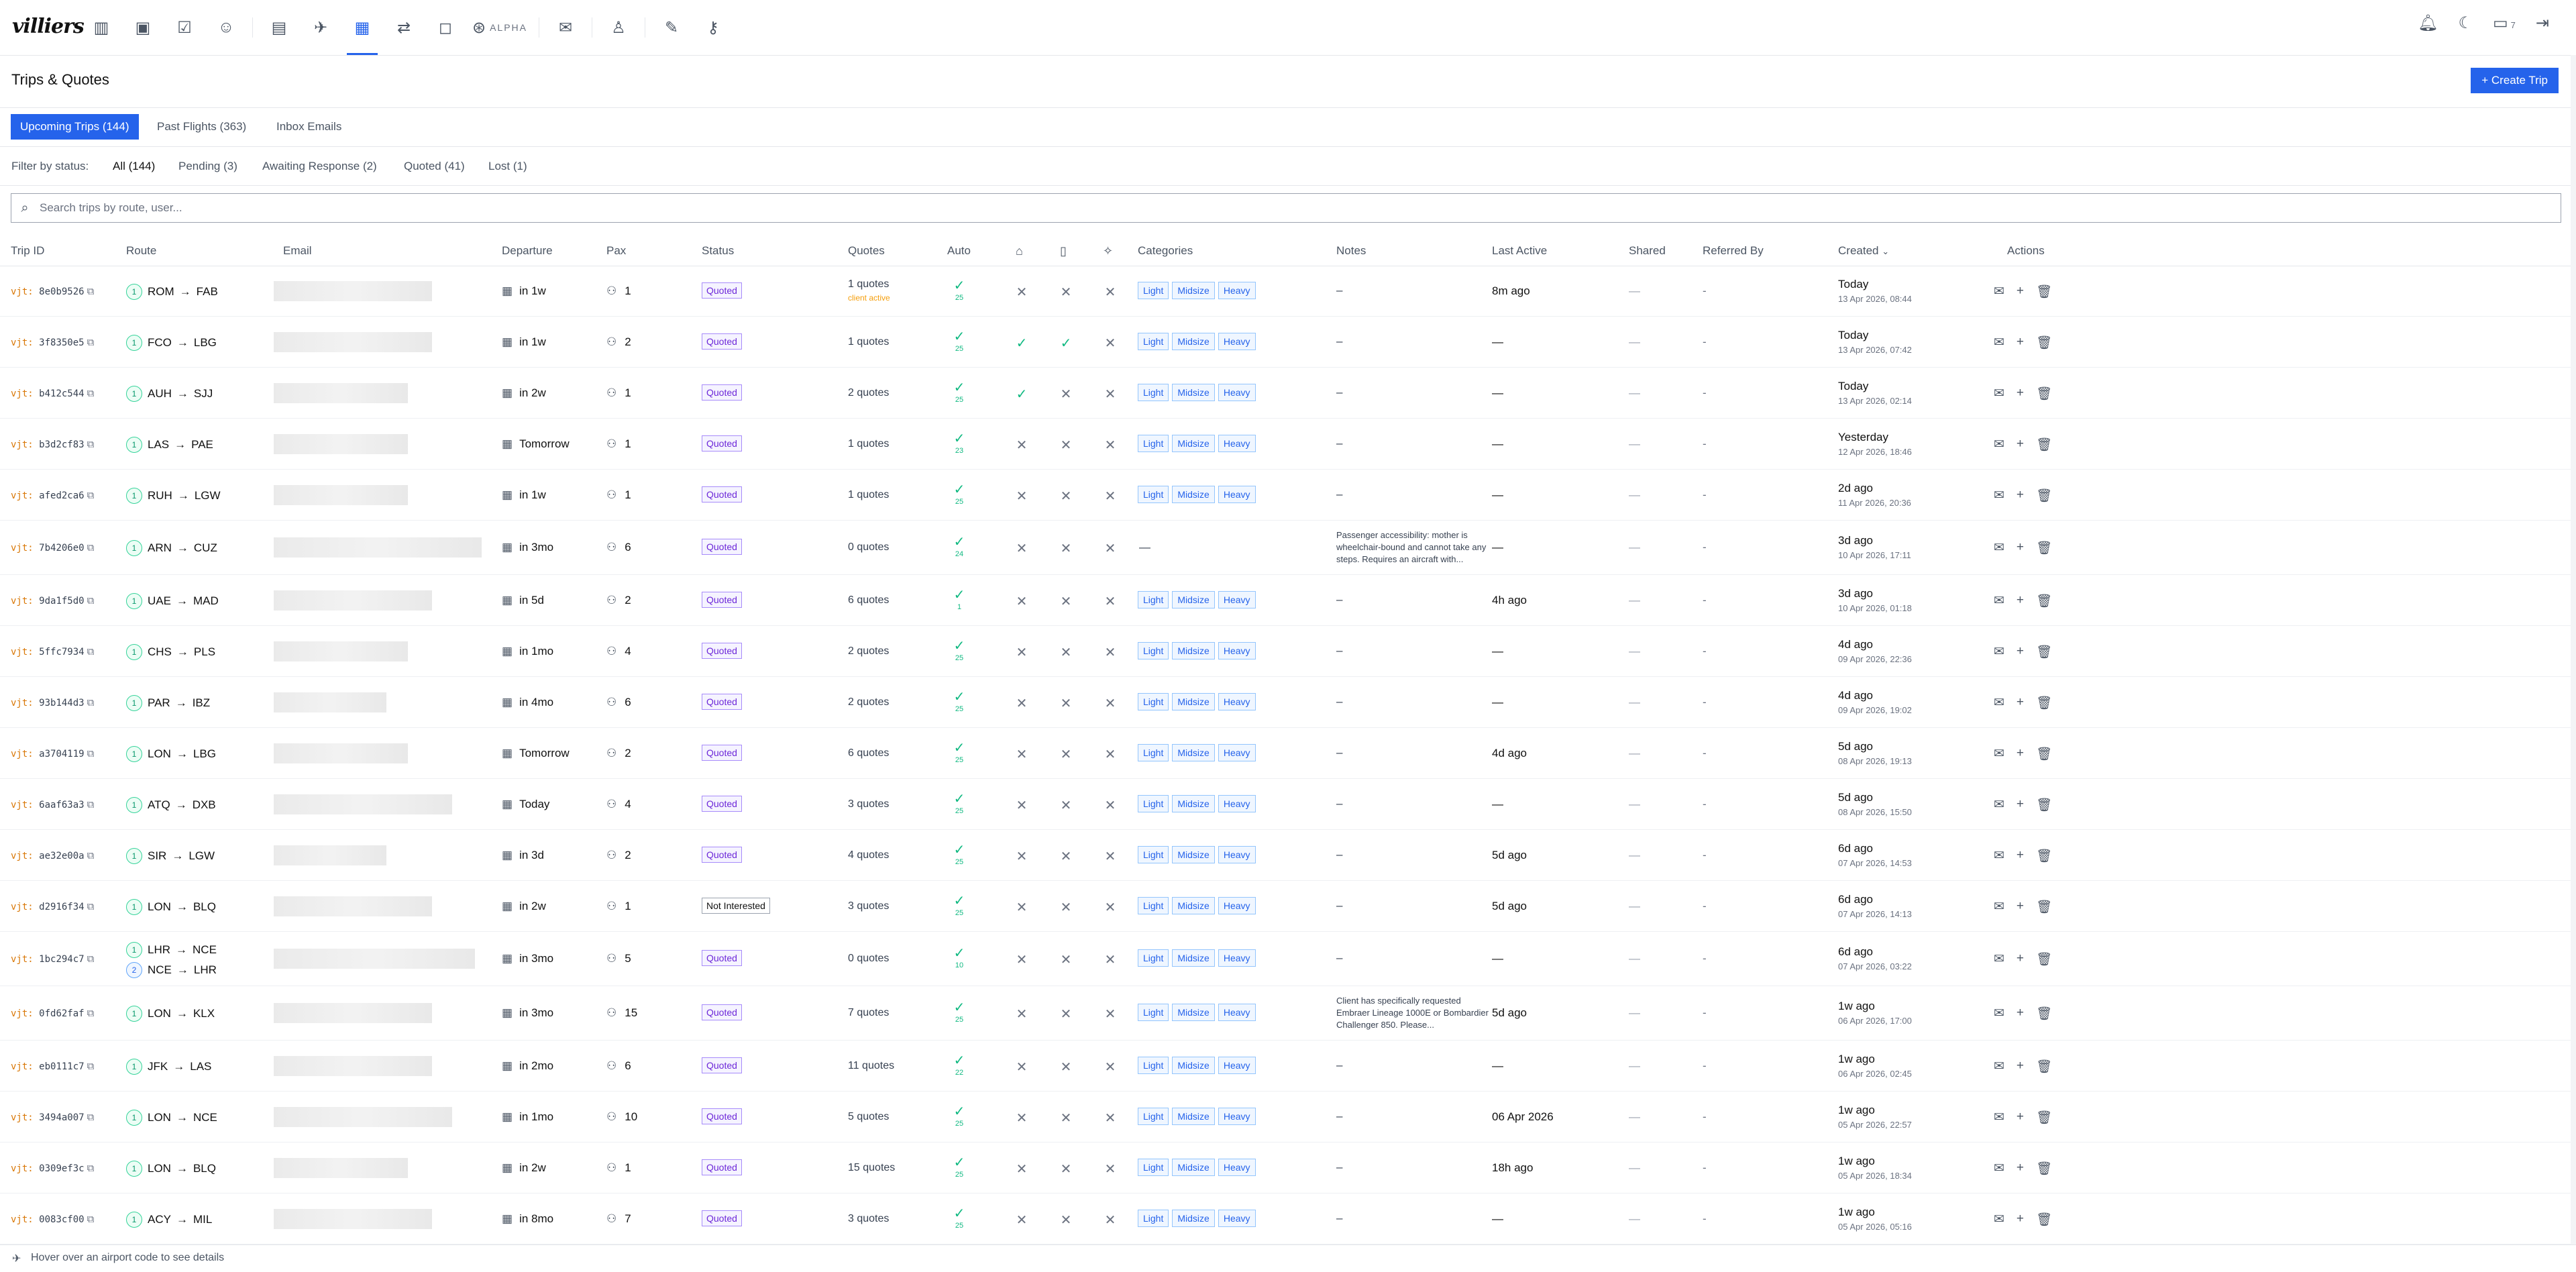 Image resolution: width=2576 pixels, height=1272 pixels. Describe the element at coordinates (2428, 23) in the screenshot. I see `bell-icon: 🔔︎` at that location.